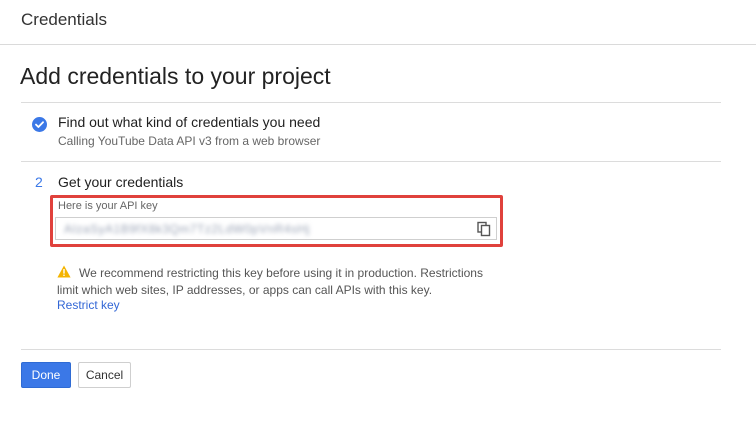 Image resolution: width=756 pixels, height=429 pixels. I want to click on api-key-value: AIzaSyA1B9fX8k3Qm7Tz2LdW0pVnR4sHj, so click(187, 229).